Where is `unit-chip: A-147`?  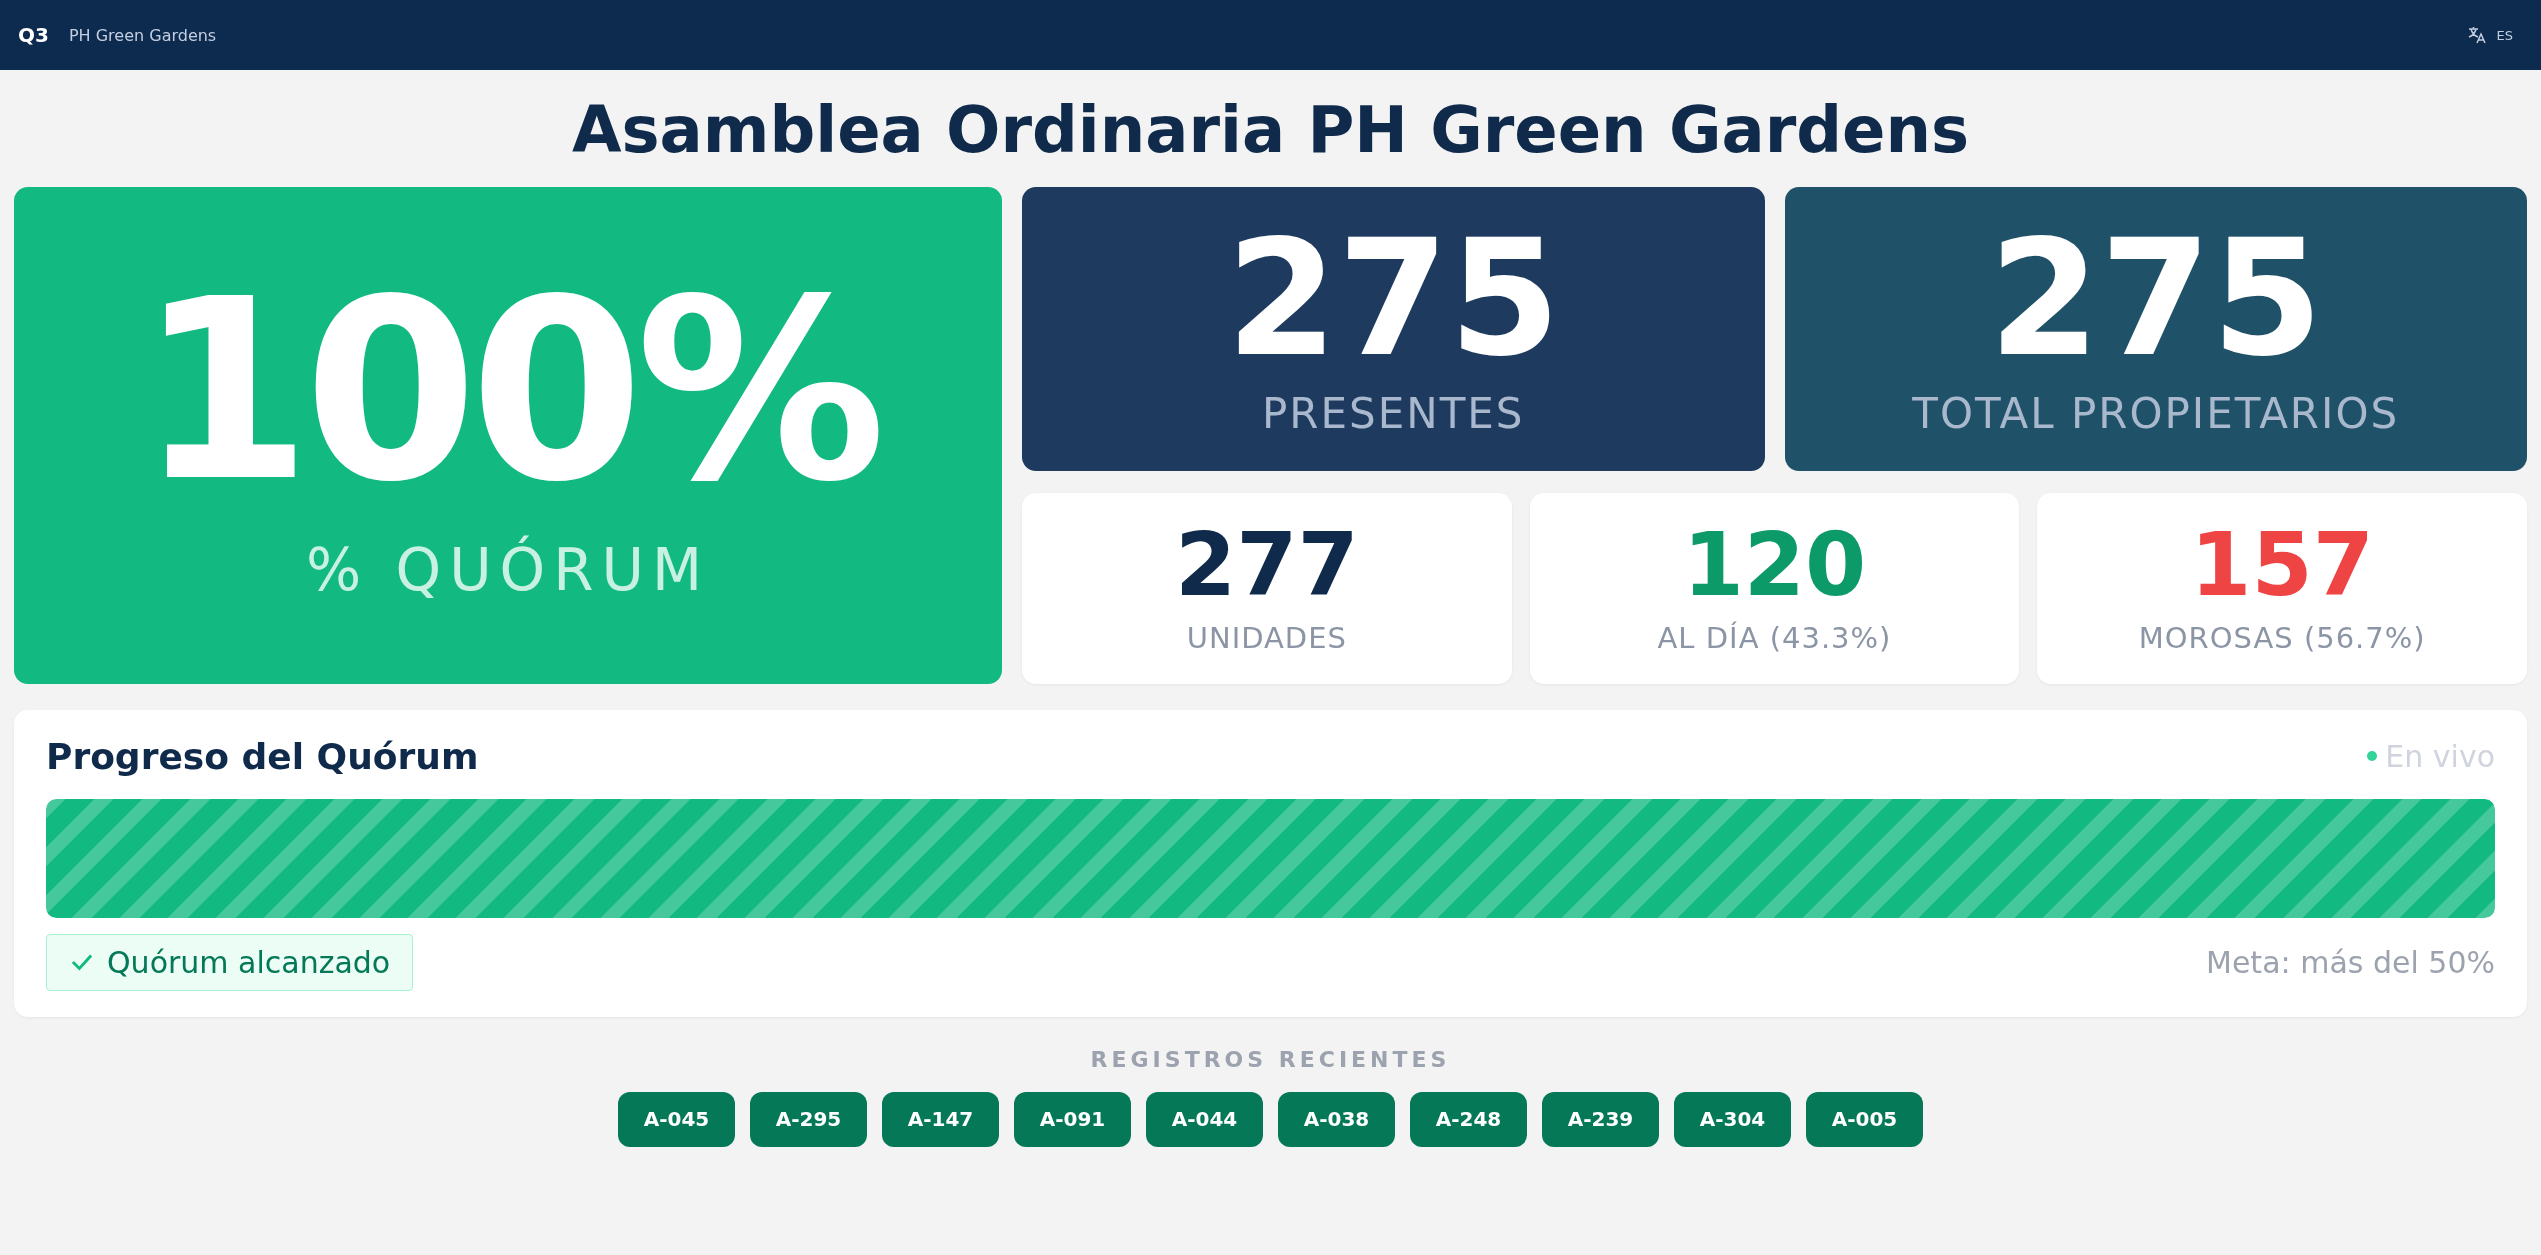 unit-chip: A-147 is located at coordinates (940, 1119).